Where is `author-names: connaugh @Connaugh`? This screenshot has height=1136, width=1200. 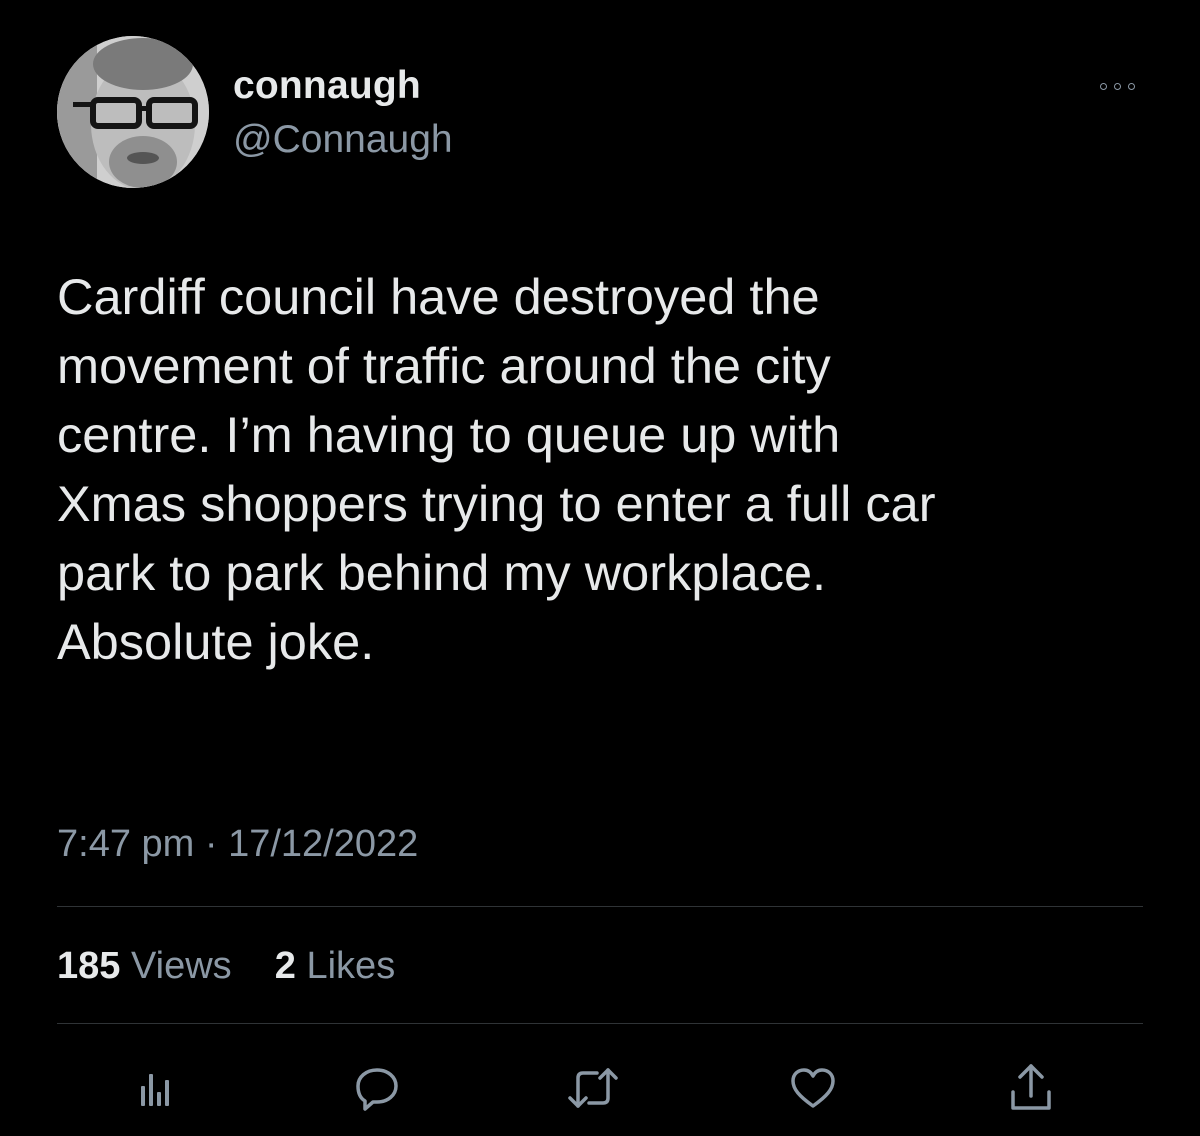 author-names: connaugh @Connaugh is located at coordinates (343, 113).